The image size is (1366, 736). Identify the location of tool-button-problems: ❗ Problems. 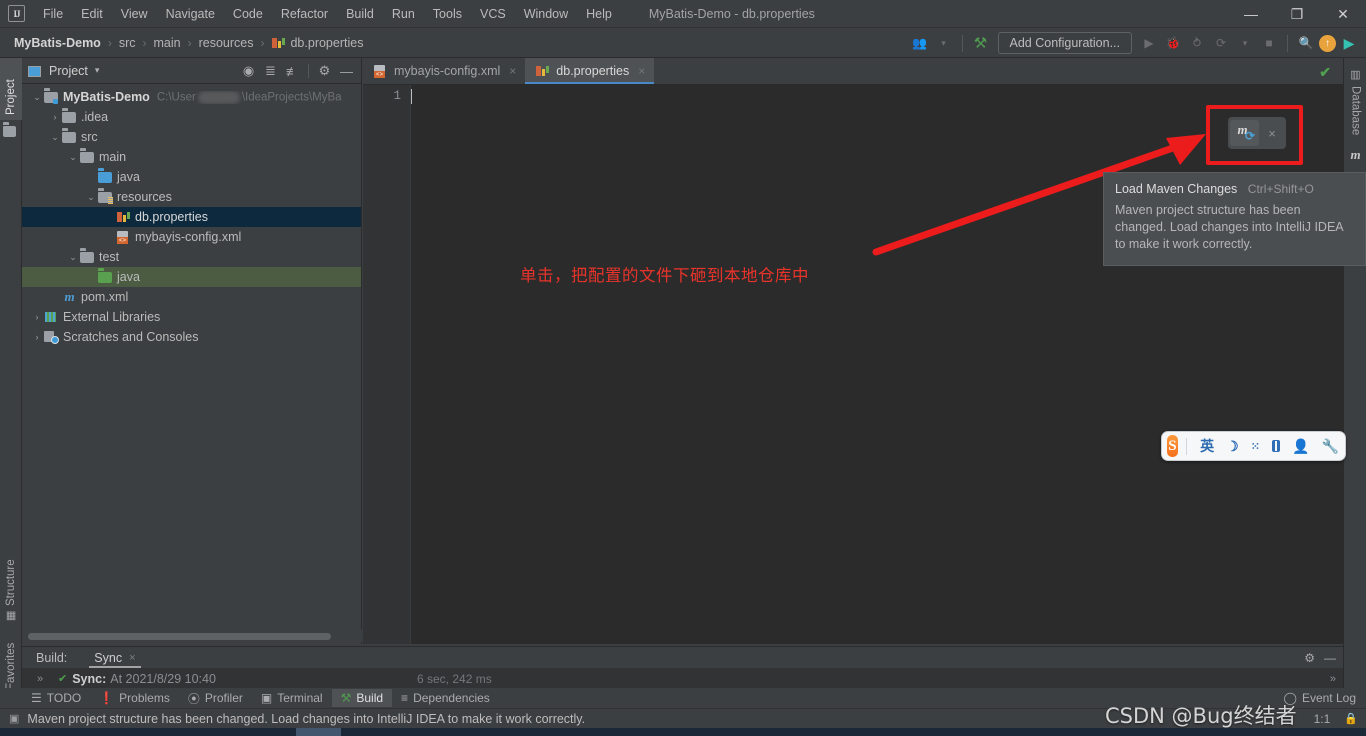
(134, 698).